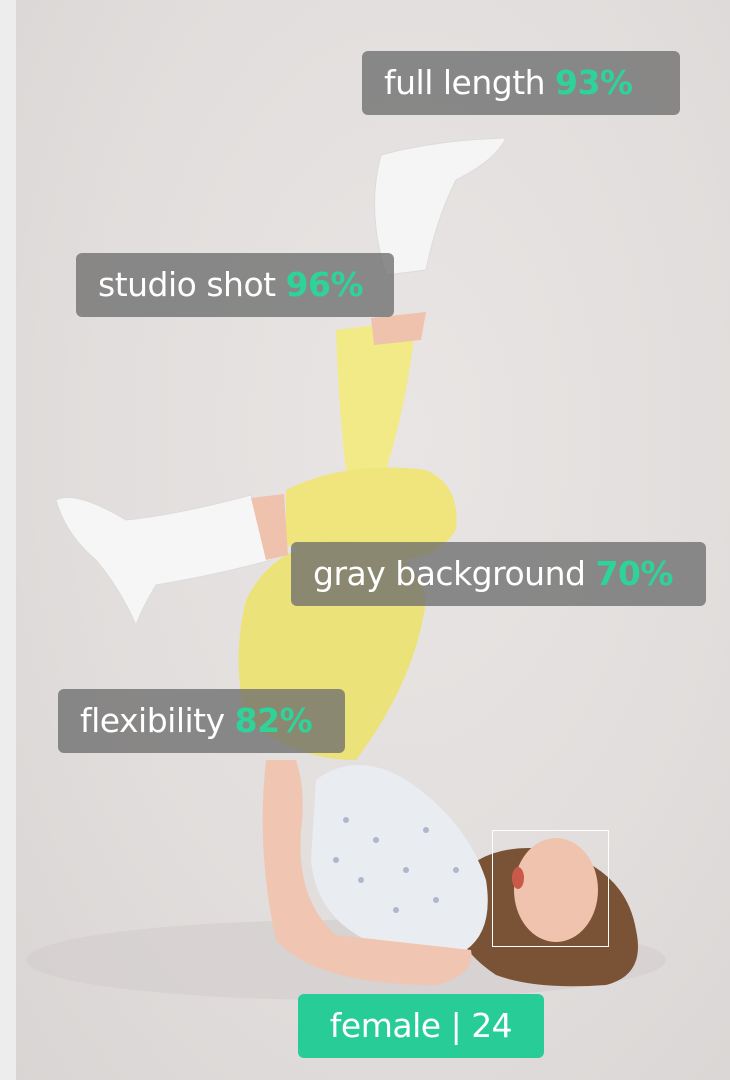 Image resolution: width=730 pixels, height=1080 pixels. I want to click on tag-flexibility: flexibility 82%, so click(201, 721).